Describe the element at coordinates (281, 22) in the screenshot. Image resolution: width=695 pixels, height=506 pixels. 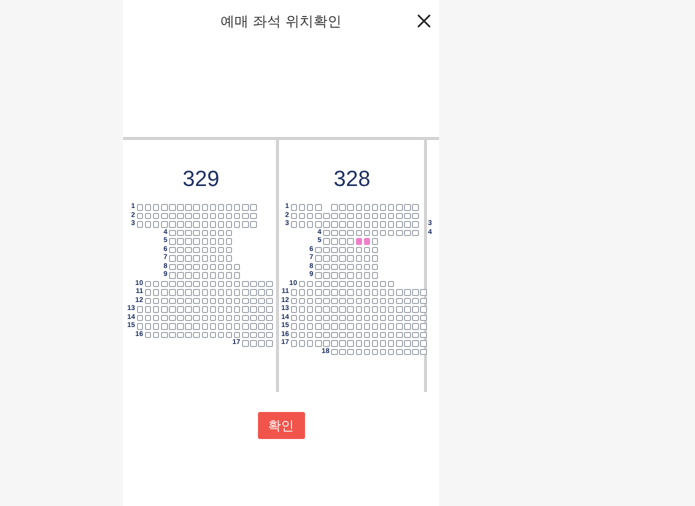
I see `dialog-title: 예매 좌석 위치확인` at that location.